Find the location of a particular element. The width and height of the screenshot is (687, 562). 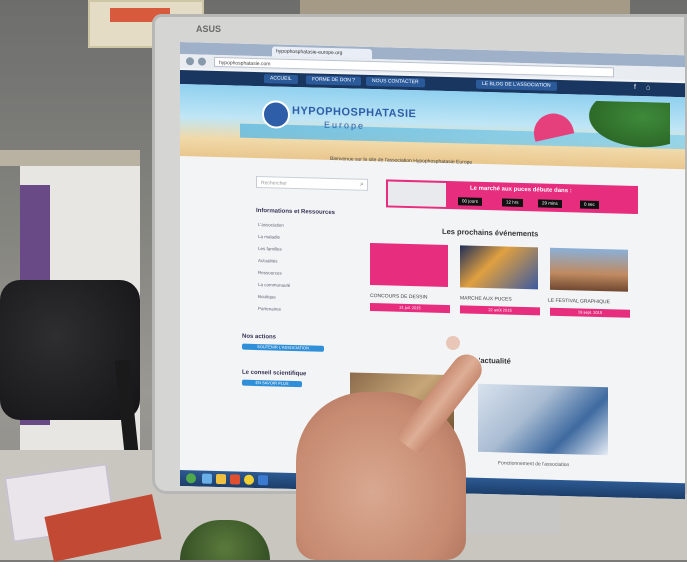

sidebar-section-science: Le conseil scientifique is located at coordinates (274, 373).